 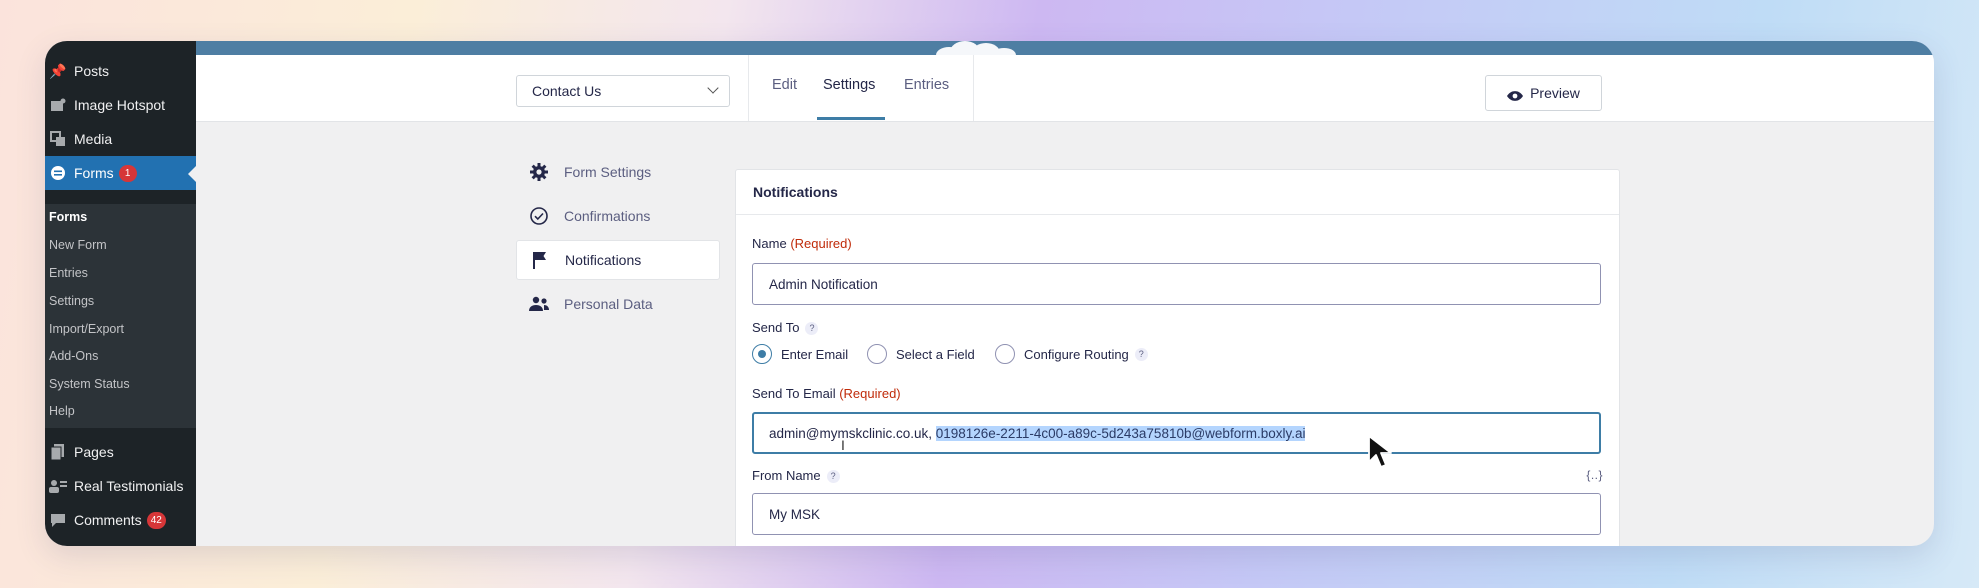 What do you see at coordinates (1382, 454) in the screenshot?
I see `mouse-pointer-icon` at bounding box center [1382, 454].